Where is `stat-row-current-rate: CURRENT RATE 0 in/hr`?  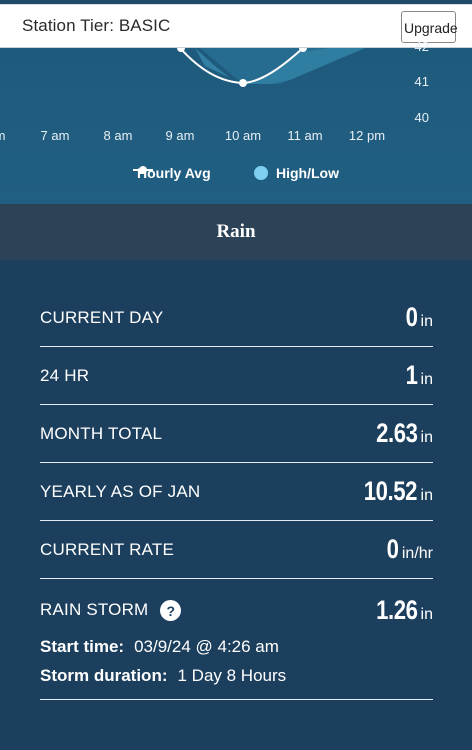
stat-row-current-rate: CURRENT RATE 0 in/hr is located at coordinates (236, 550).